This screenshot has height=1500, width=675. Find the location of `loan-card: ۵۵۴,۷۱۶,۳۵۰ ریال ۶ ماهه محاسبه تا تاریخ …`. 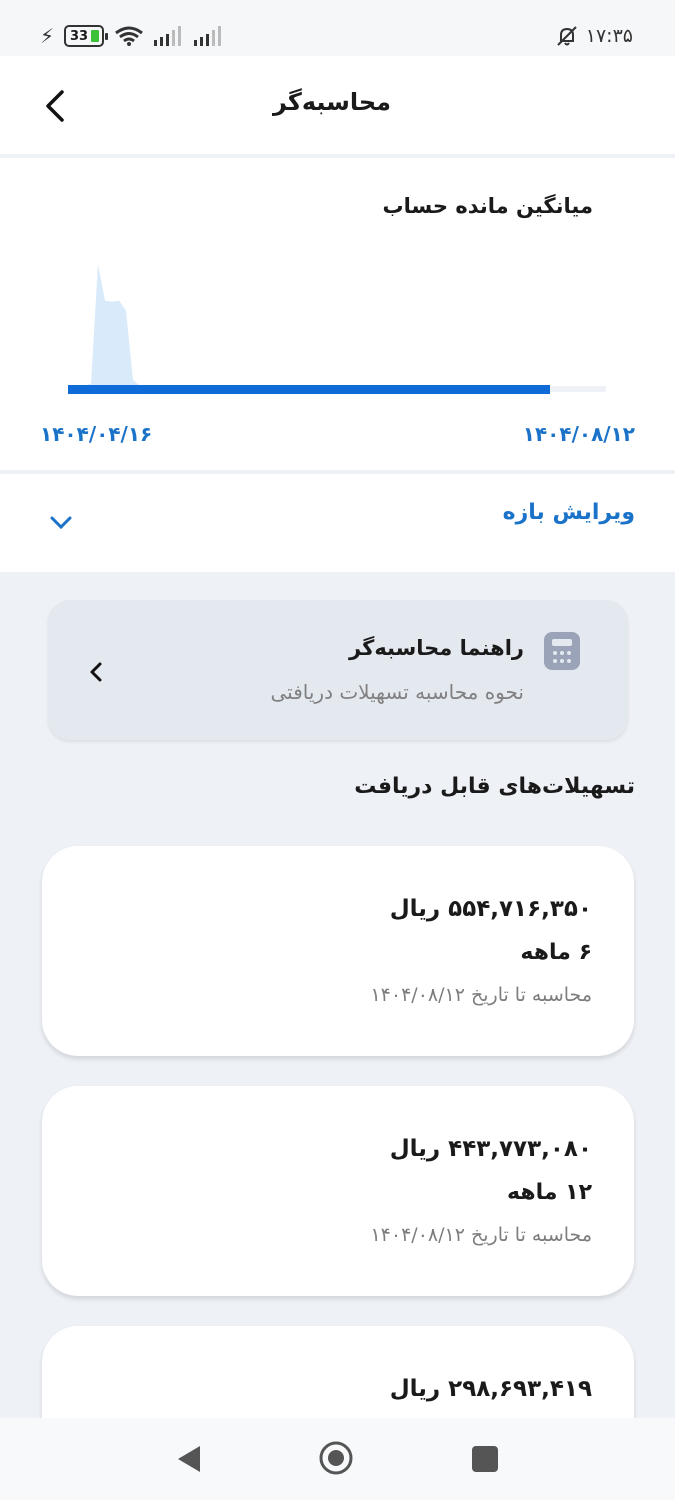

loan-card: ۵۵۴,۷۱۶,۳۵۰ ریال ۶ ماهه محاسبه تا تاریخ … is located at coordinates (338, 951).